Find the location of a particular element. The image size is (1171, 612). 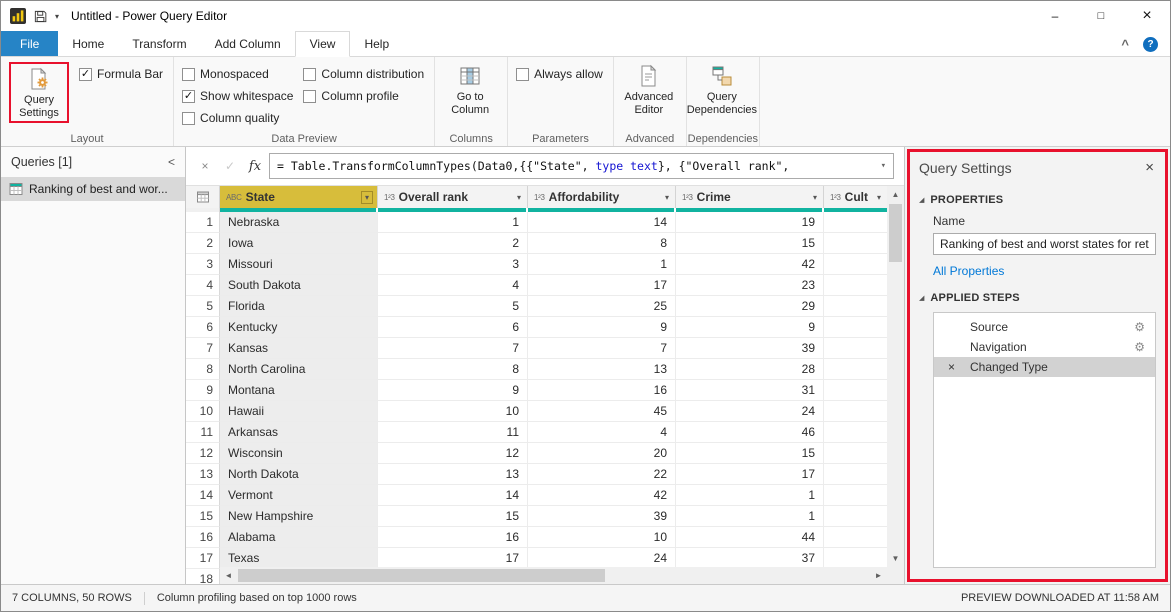

cell: 12 is located at coordinates (453, 453).